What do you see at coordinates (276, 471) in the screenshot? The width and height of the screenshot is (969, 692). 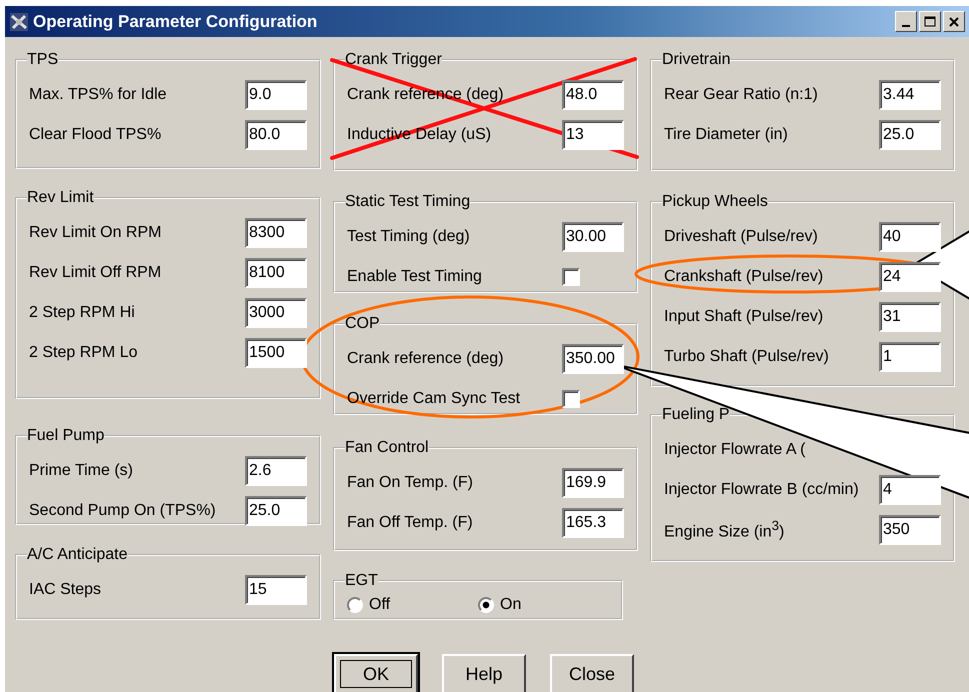 I see `input-field: 2.6` at bounding box center [276, 471].